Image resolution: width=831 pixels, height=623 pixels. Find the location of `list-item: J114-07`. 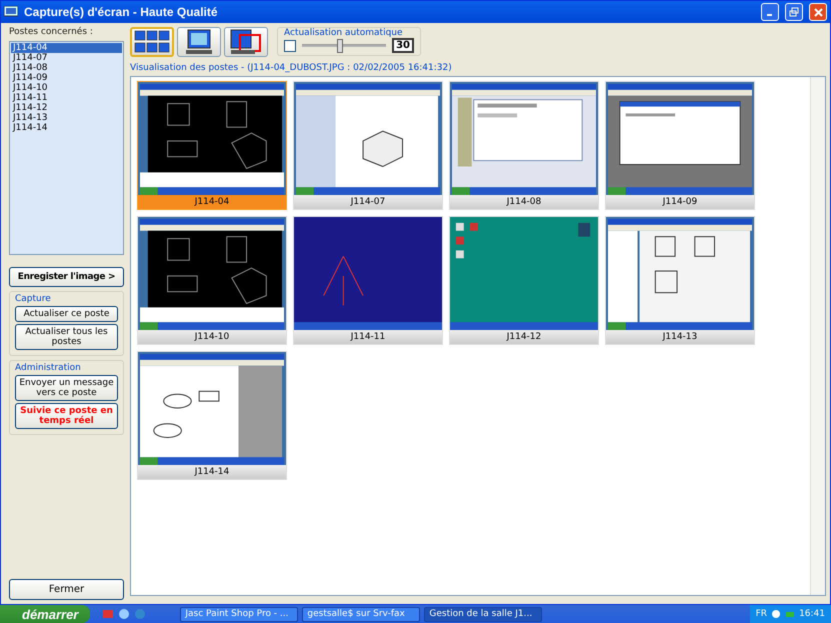

list-item: J114-07 is located at coordinates (66, 58).